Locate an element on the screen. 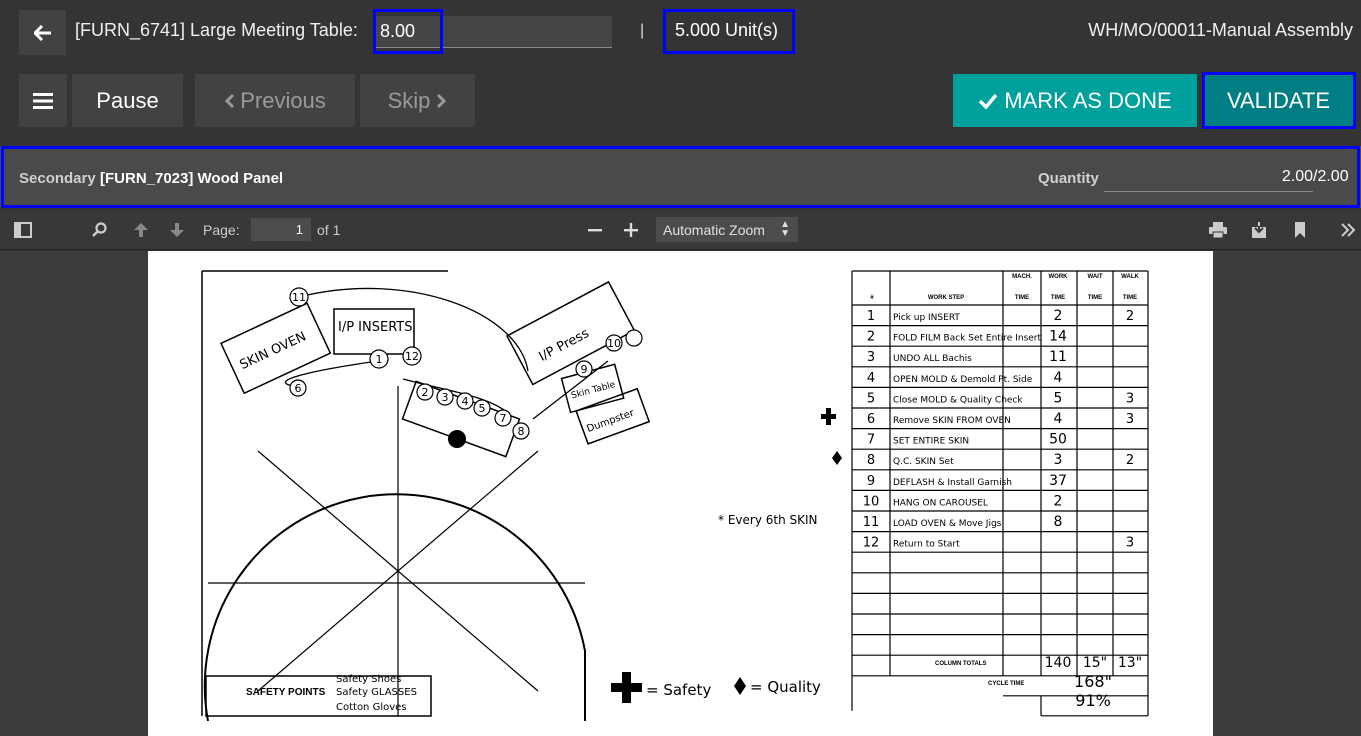  col-header: WORK STEP is located at coordinates (946, 298).